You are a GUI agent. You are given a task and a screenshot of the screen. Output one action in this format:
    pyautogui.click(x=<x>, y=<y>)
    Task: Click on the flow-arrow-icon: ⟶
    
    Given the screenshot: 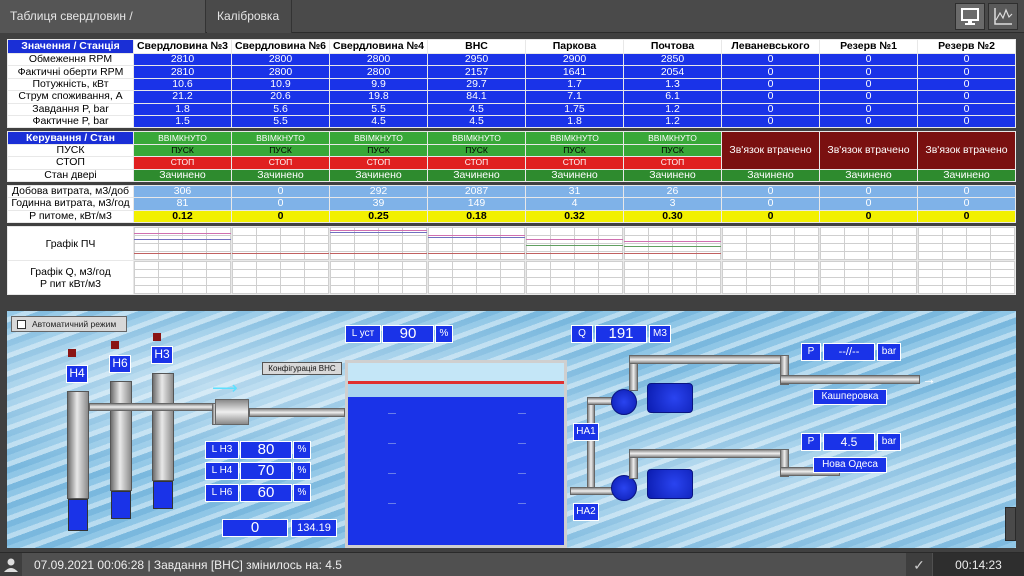 What is the action you would take?
    pyautogui.click(x=225, y=388)
    